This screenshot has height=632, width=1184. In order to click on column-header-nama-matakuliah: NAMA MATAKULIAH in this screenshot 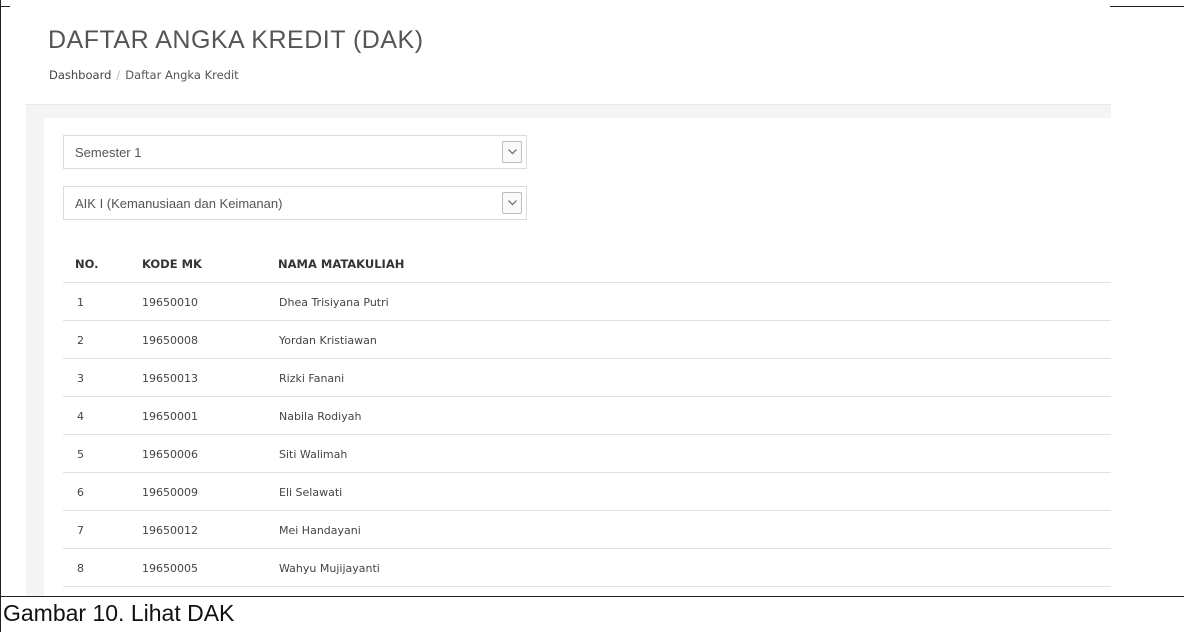, I will do `click(341, 264)`.